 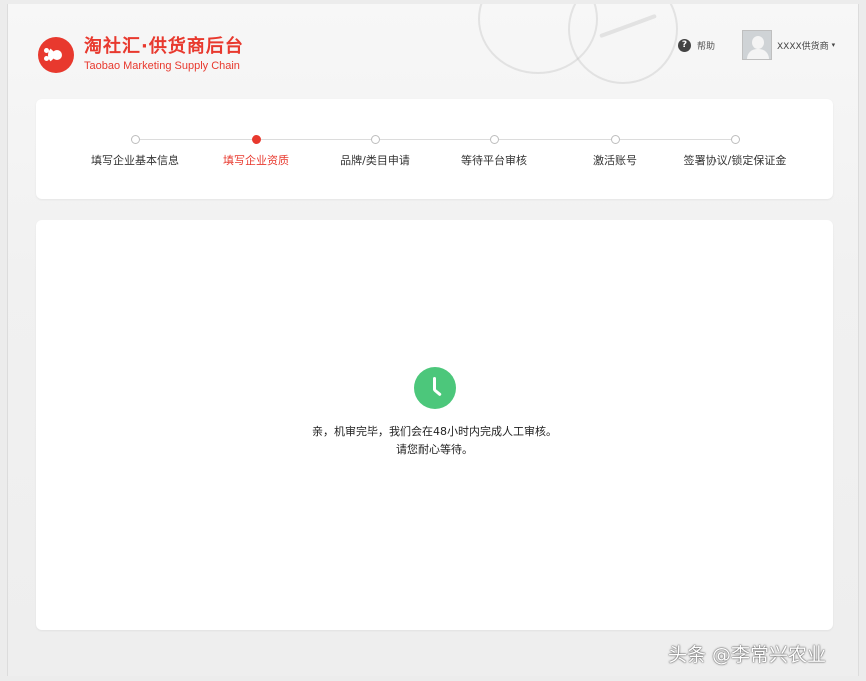 What do you see at coordinates (615, 139) in the screenshot?
I see `step-5-node` at bounding box center [615, 139].